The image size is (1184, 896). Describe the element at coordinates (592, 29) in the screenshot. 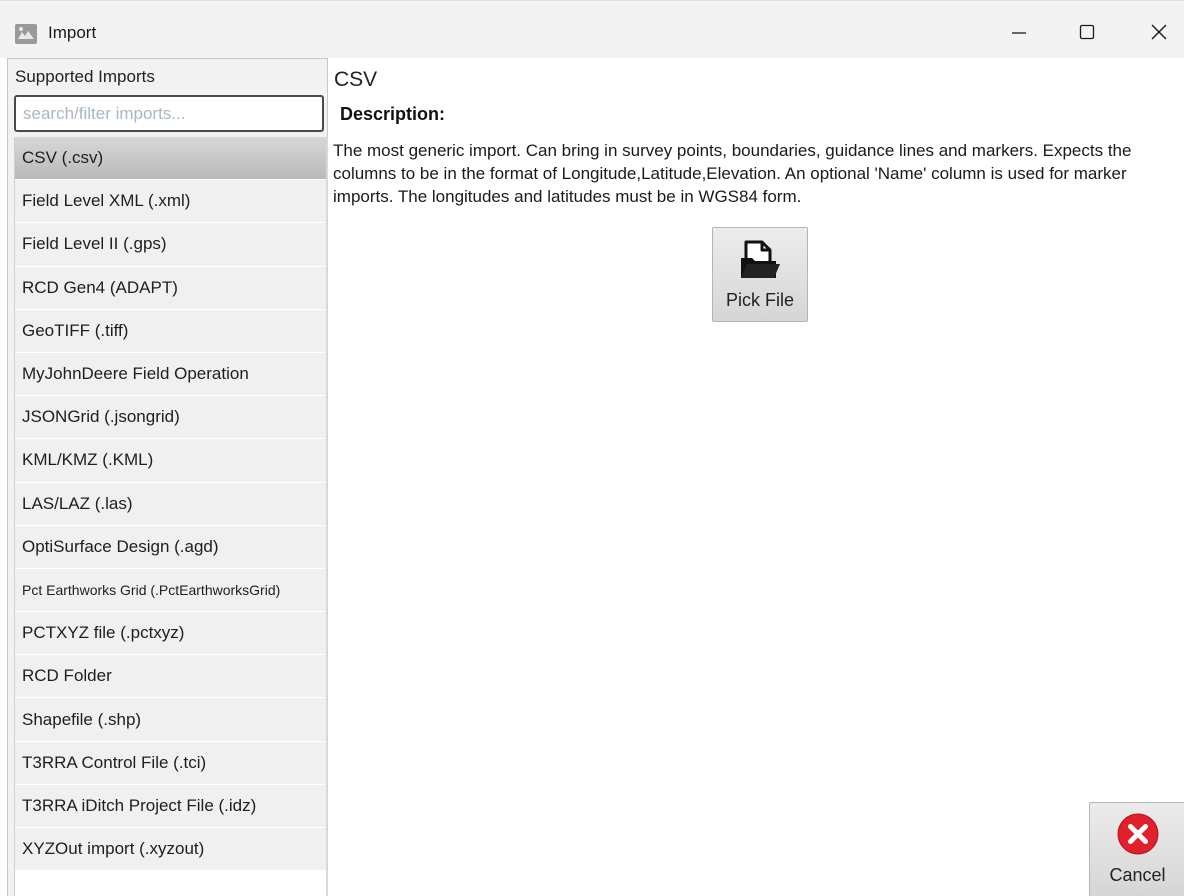

I see `title-bar: Import` at that location.